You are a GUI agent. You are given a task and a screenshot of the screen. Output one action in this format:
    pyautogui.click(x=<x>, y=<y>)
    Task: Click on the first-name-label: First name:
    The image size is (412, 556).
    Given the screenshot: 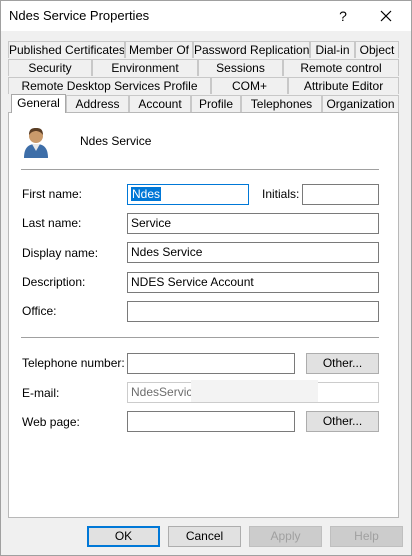 What is the action you would take?
    pyautogui.click(x=52, y=194)
    